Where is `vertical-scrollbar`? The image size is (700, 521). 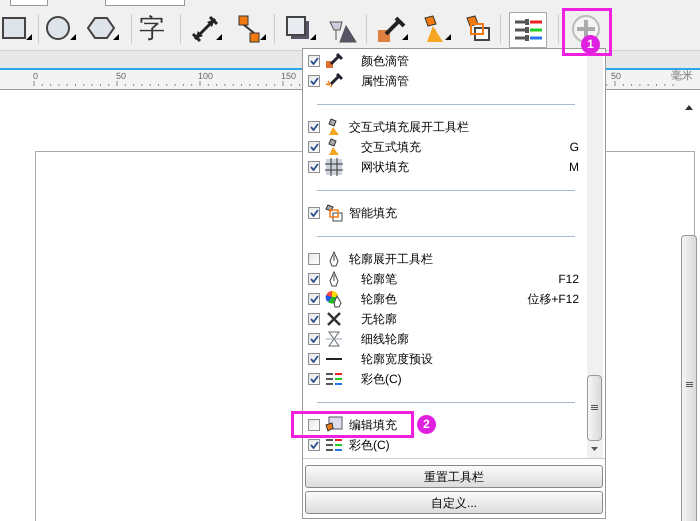
vertical-scrollbar is located at coordinates (689, 378).